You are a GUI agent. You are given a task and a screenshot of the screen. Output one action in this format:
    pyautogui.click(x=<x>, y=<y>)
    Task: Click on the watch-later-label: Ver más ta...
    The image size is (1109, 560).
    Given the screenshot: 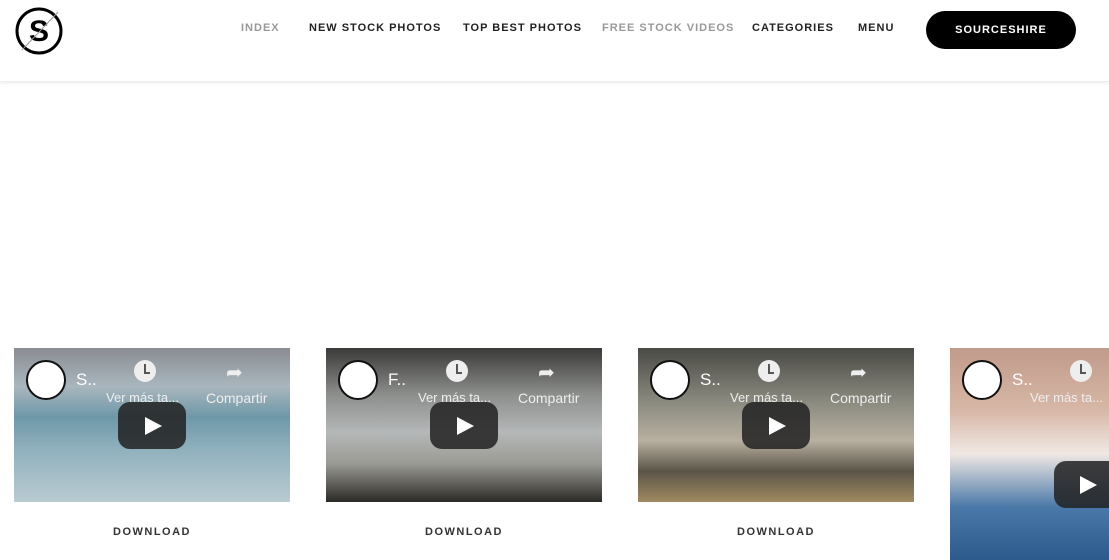 What is the action you would take?
    pyautogui.click(x=1066, y=397)
    